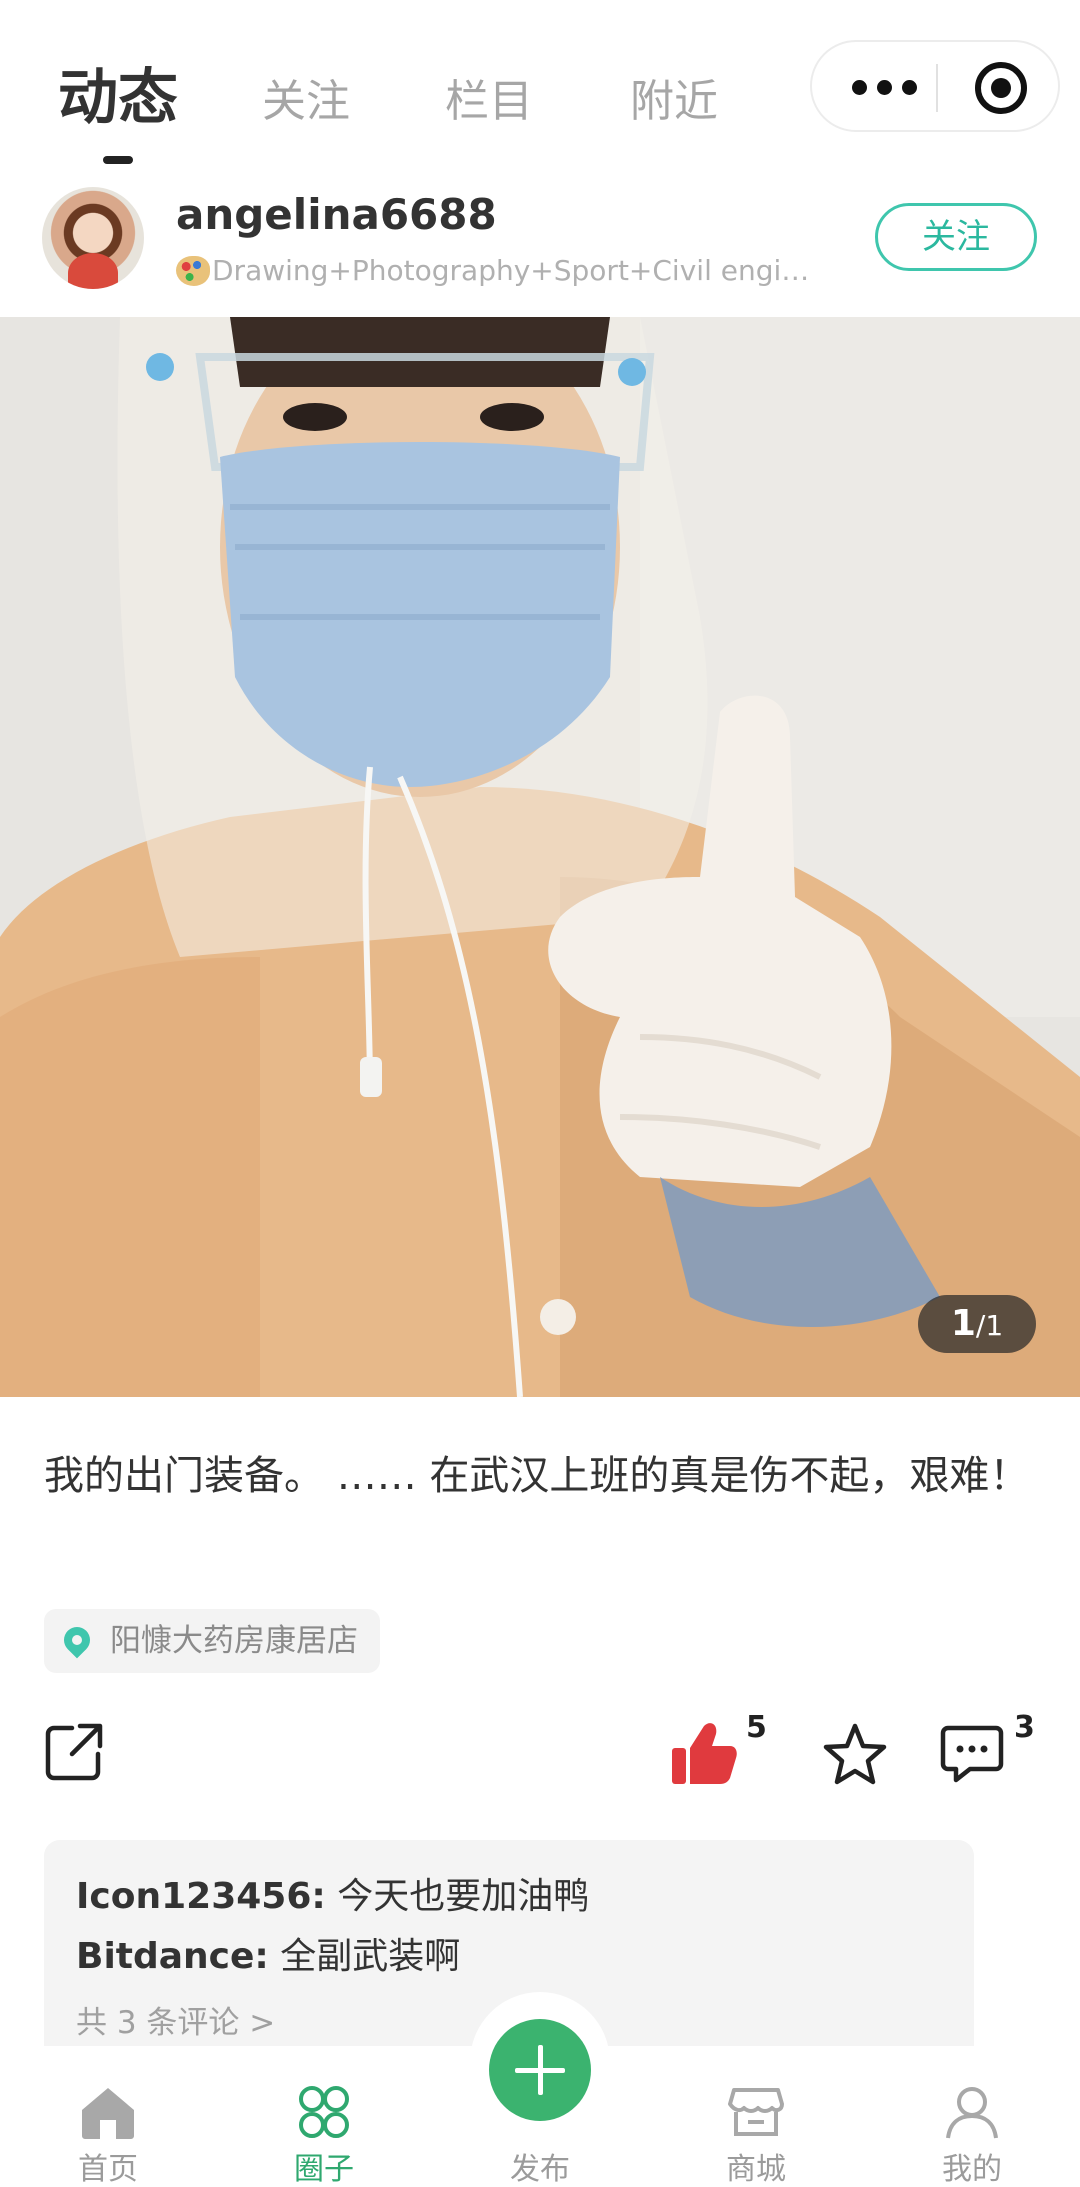  Describe the element at coordinates (118, 98) in the screenshot. I see `tab-dynamic: 动态` at that location.